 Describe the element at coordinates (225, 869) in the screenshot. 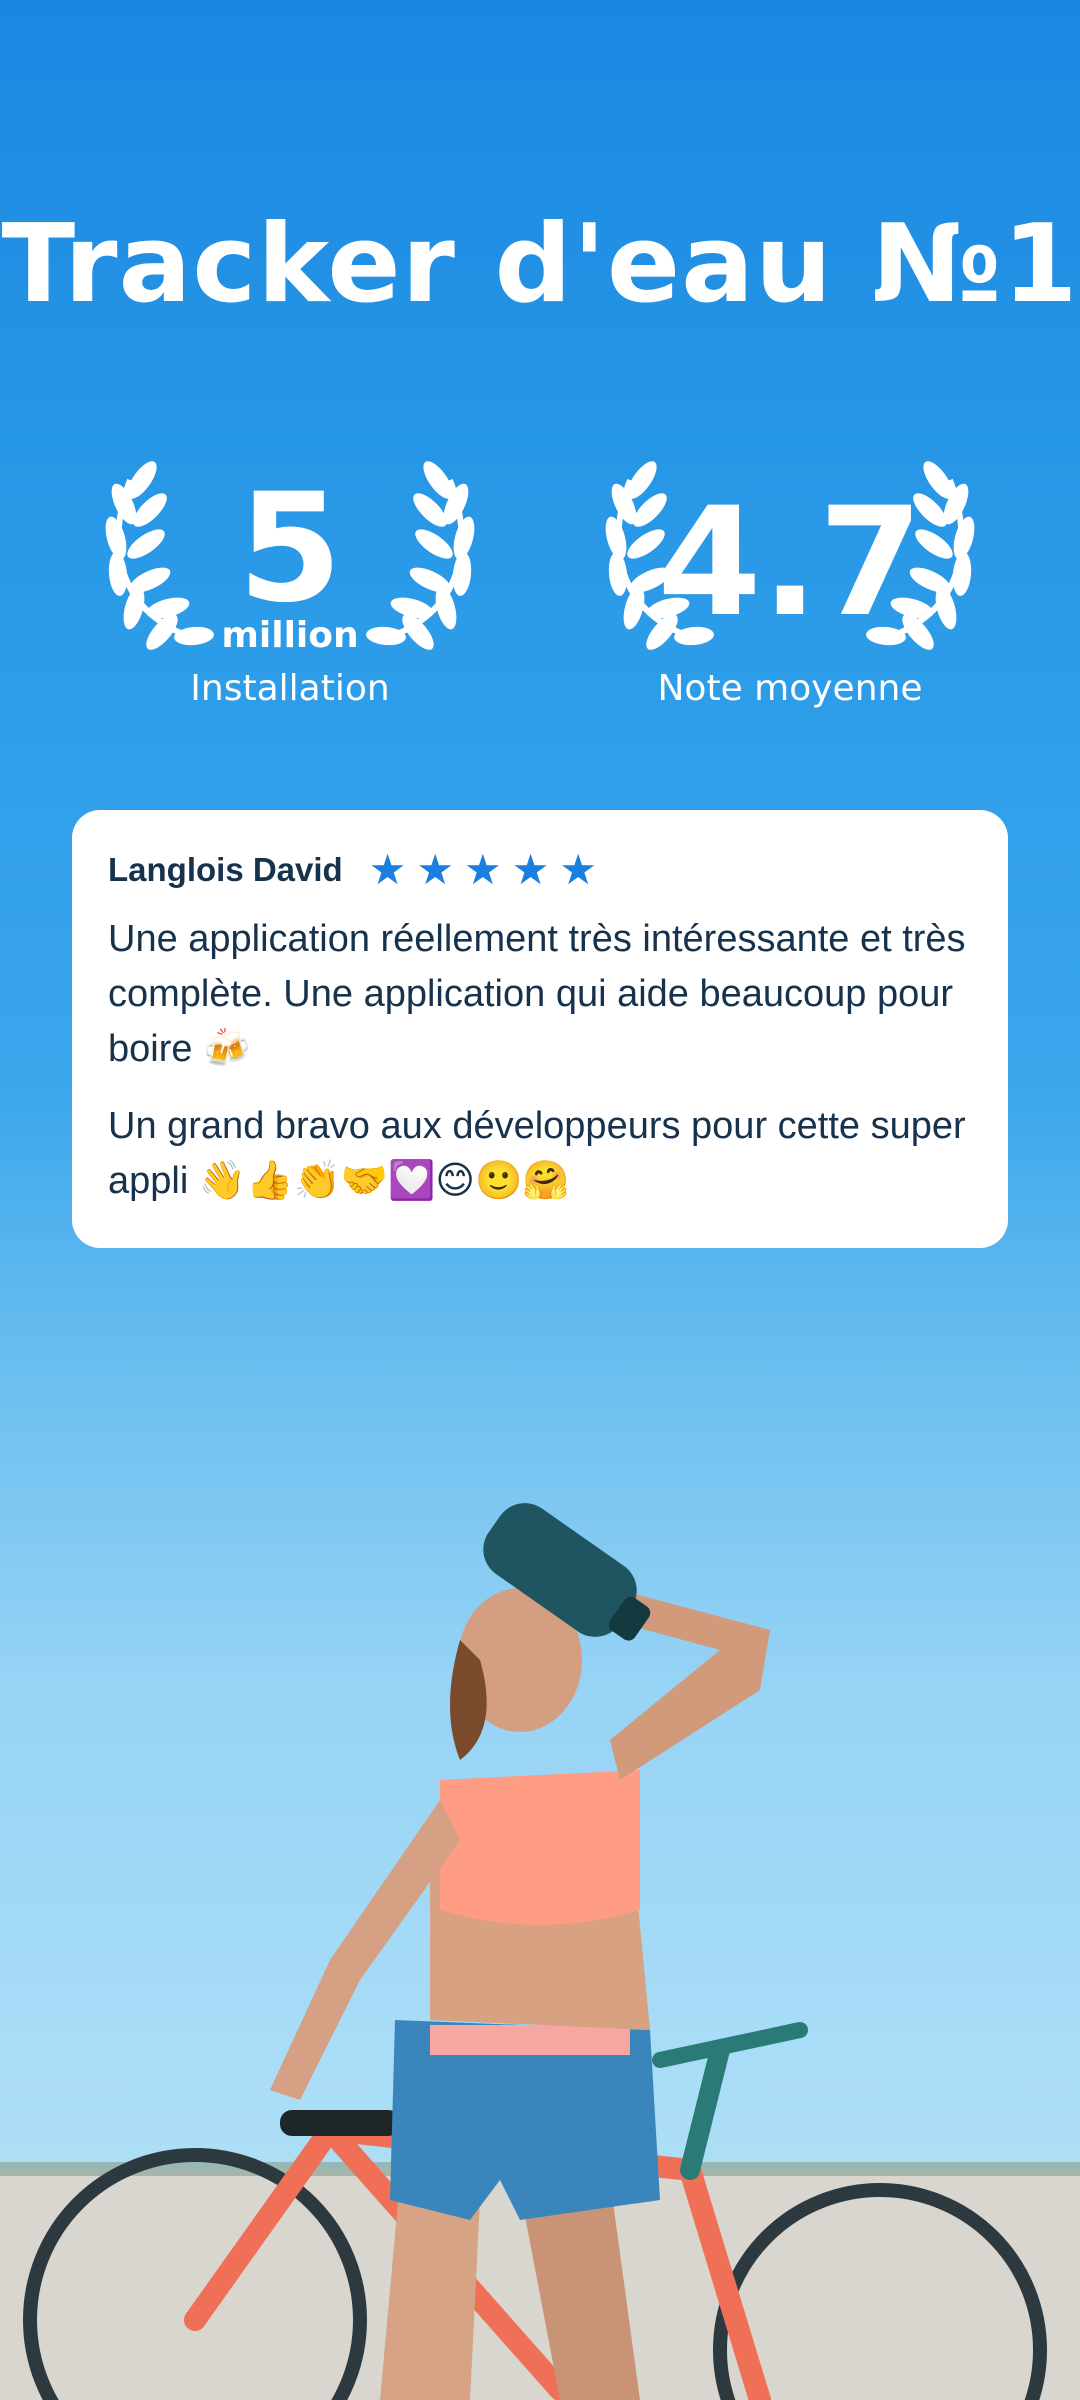

I see `review-author: Langlois David` at that location.